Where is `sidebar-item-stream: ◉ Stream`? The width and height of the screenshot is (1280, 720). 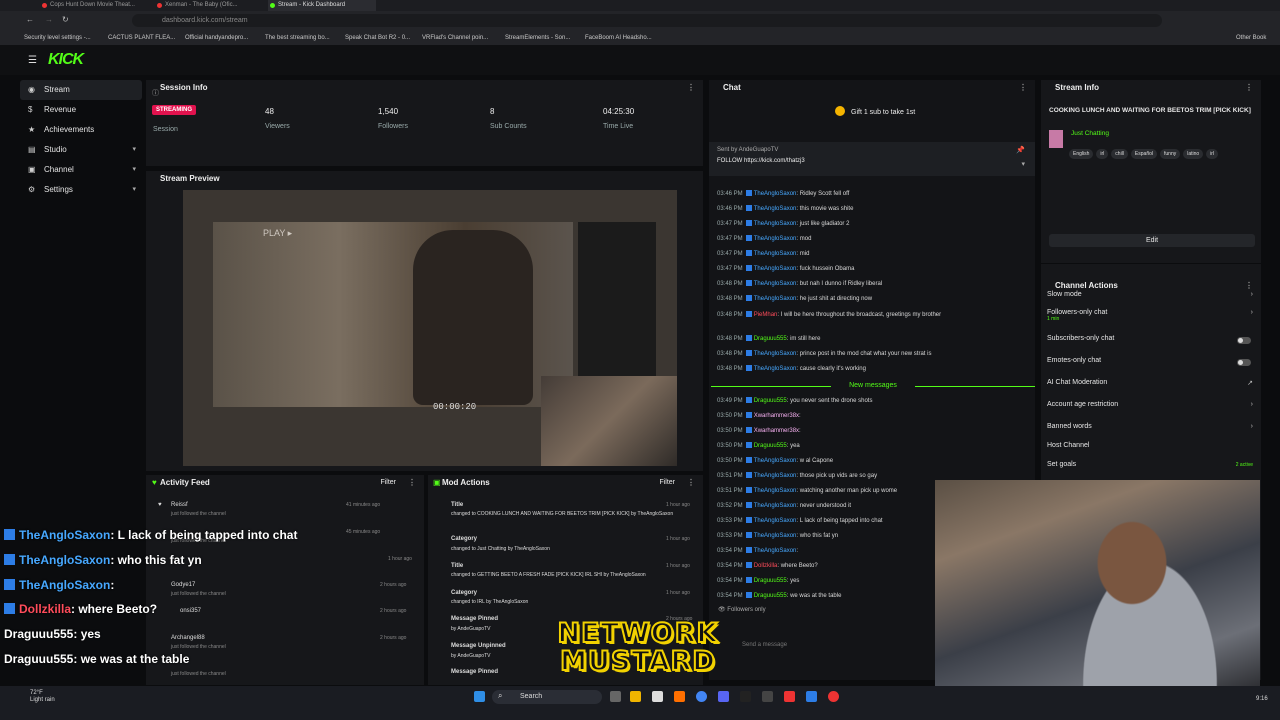 sidebar-item-stream: ◉ Stream is located at coordinates (81, 90).